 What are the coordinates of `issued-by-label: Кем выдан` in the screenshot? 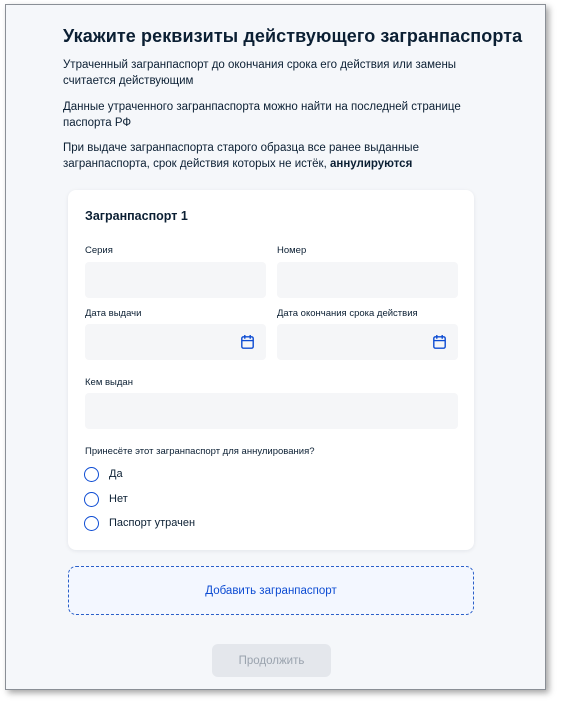 It's located at (109, 382).